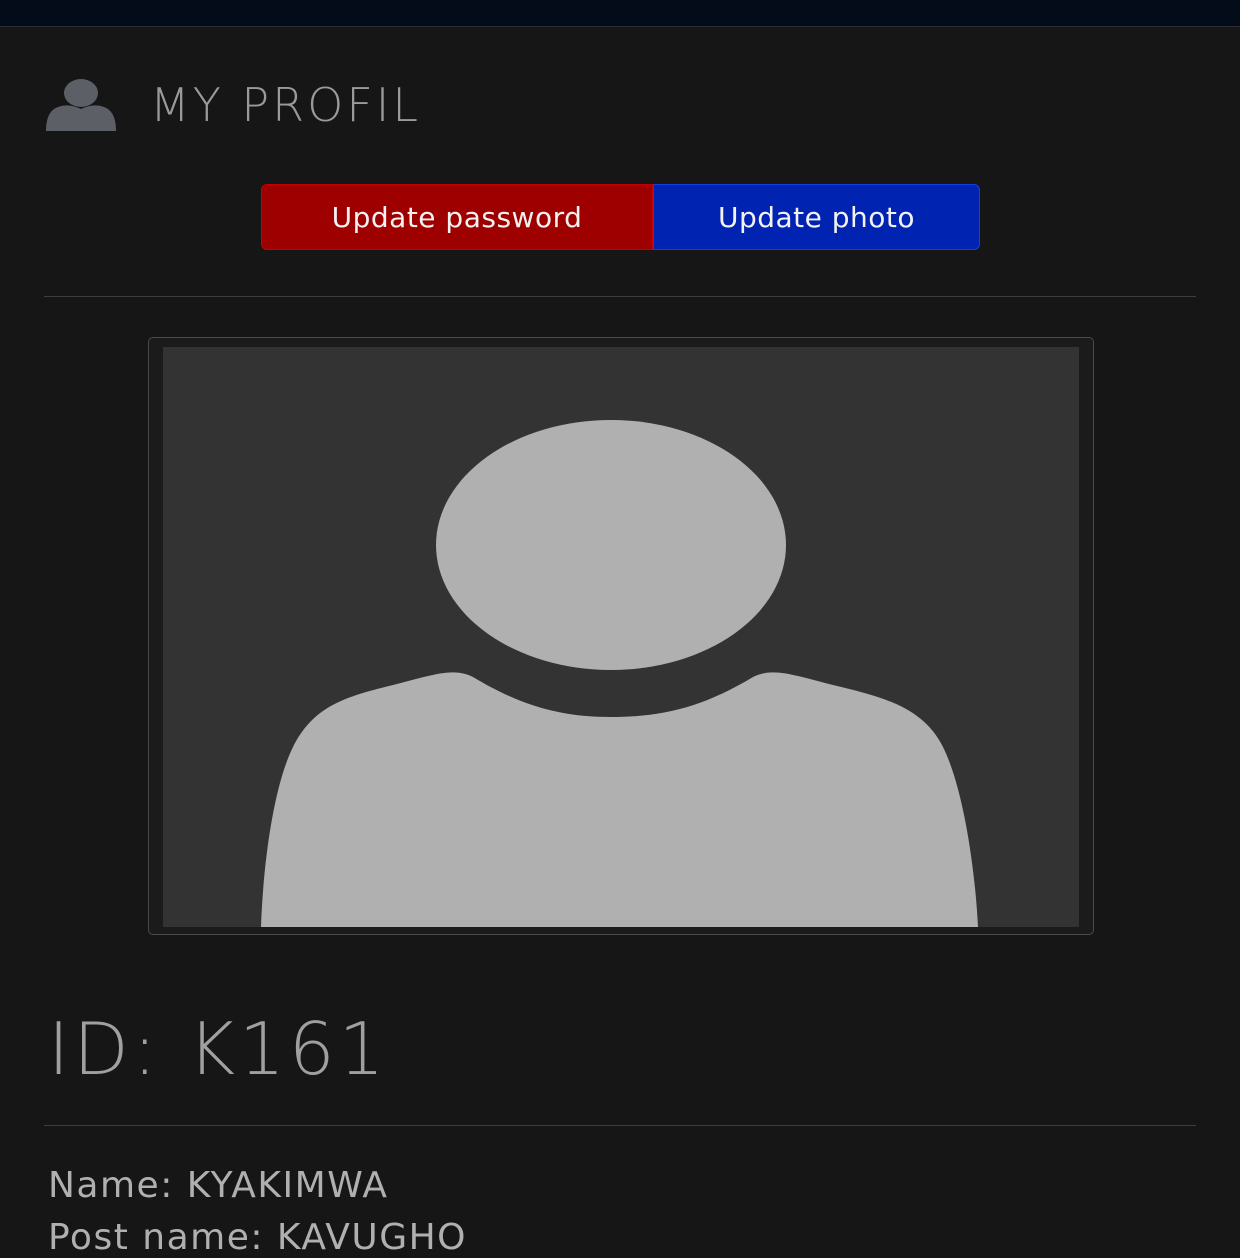 This screenshot has height=1258, width=1240. Describe the element at coordinates (81, 105) in the screenshot. I see `user-icon` at that location.